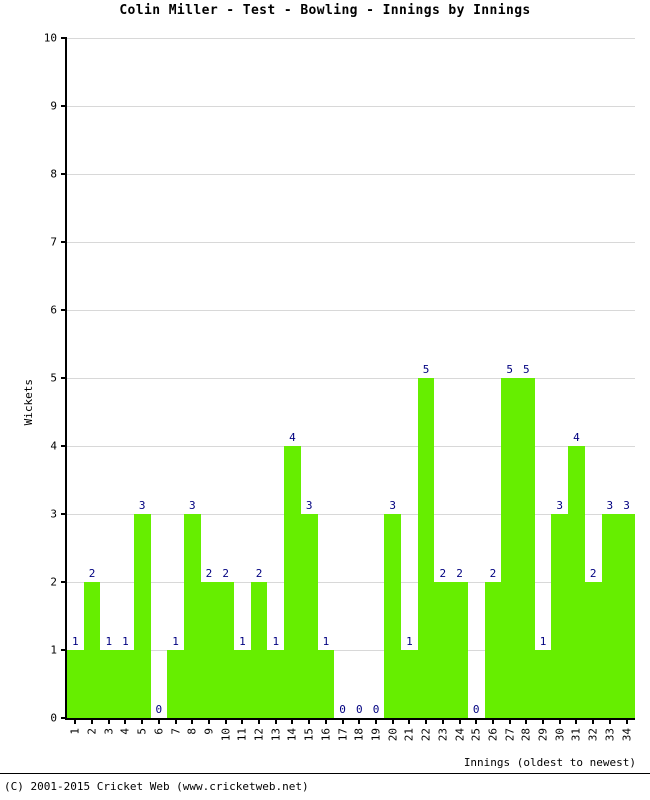  Describe the element at coordinates (309, 389) in the screenshot. I see `bar-slot: 3 15` at that location.